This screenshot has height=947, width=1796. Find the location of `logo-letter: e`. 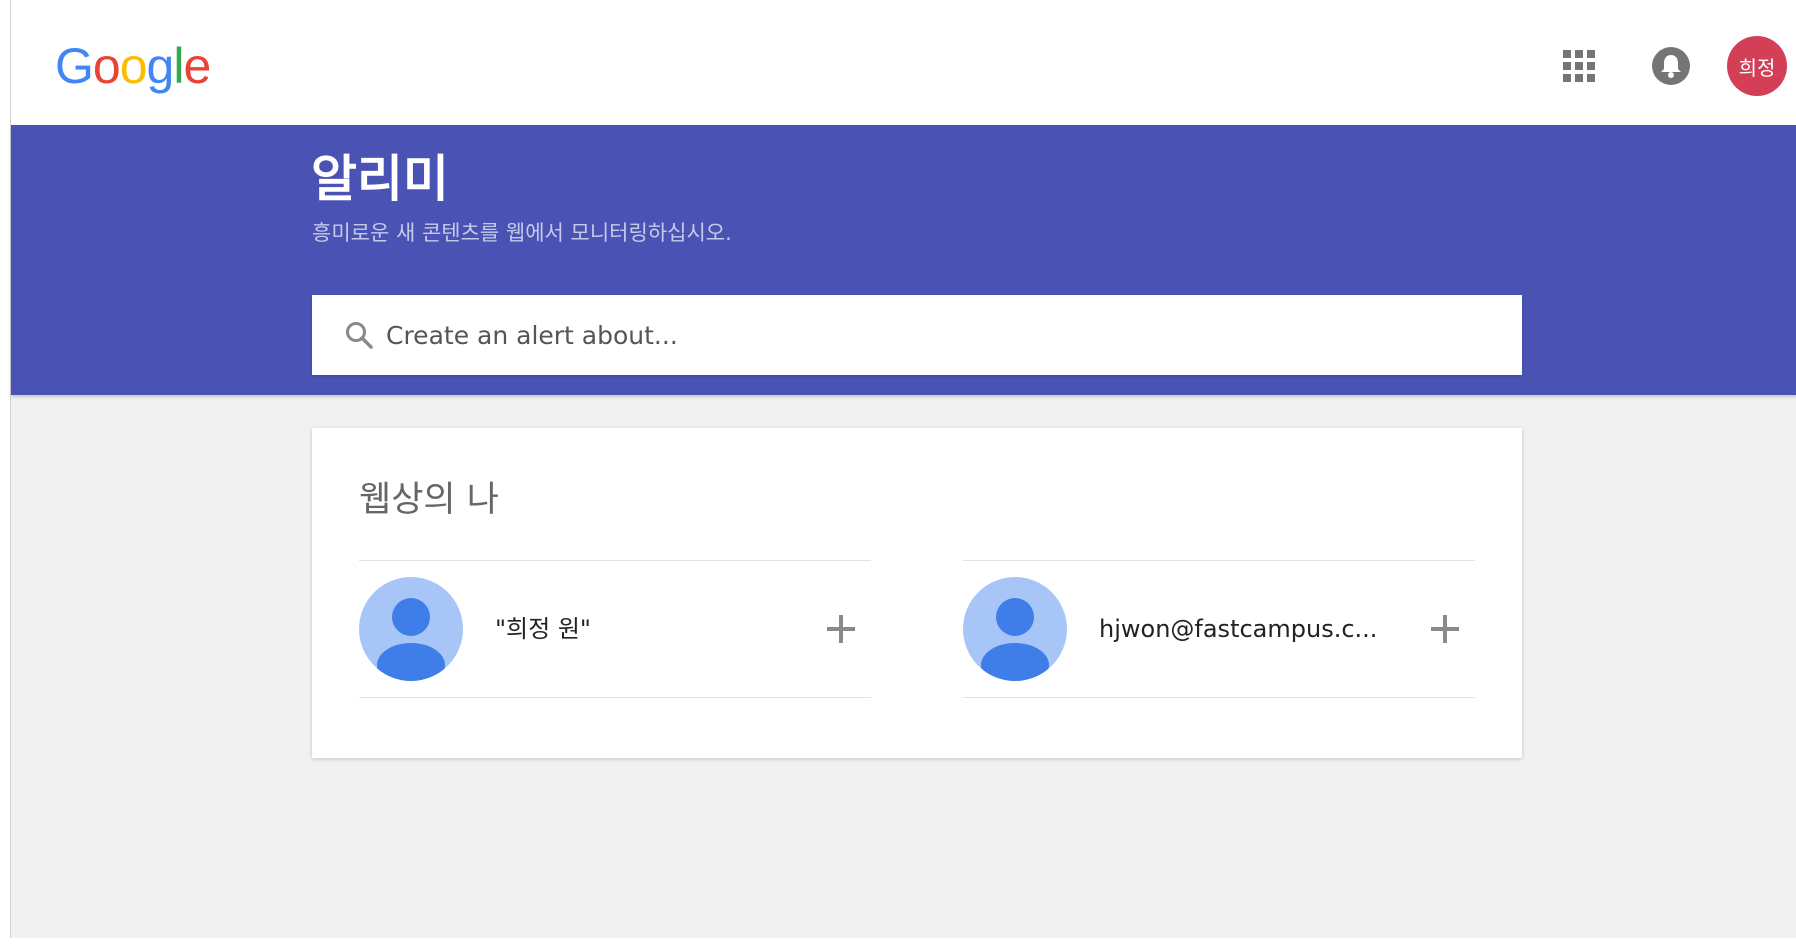

logo-letter: e is located at coordinates (197, 66).